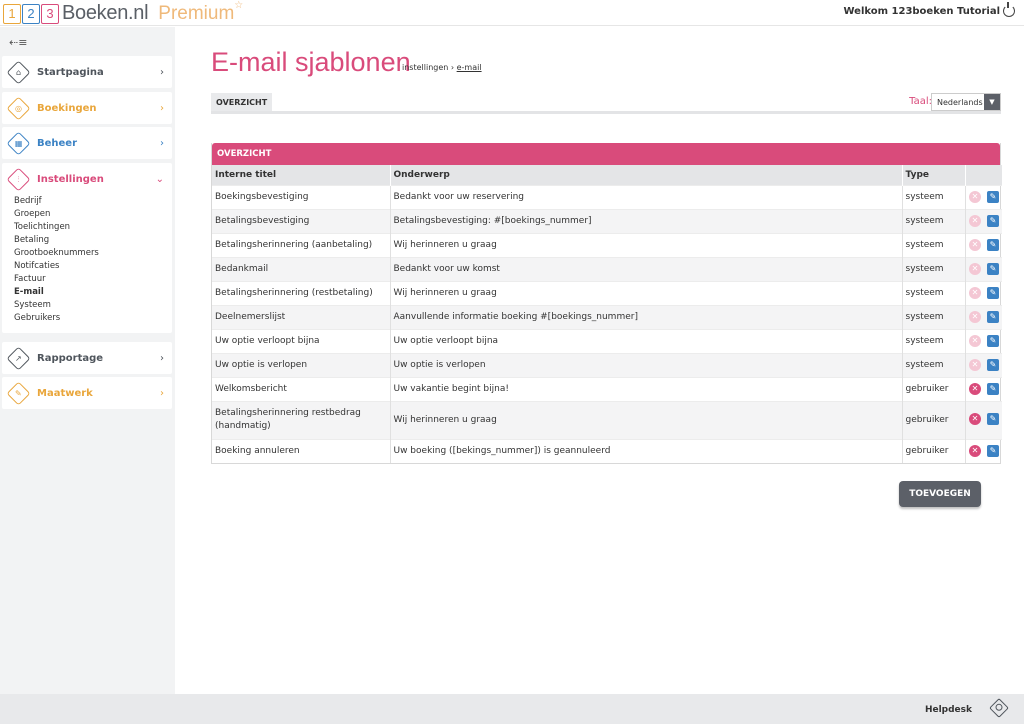  I want to click on submenu-item-toelichtingen: Toelichtingen, so click(93, 227).